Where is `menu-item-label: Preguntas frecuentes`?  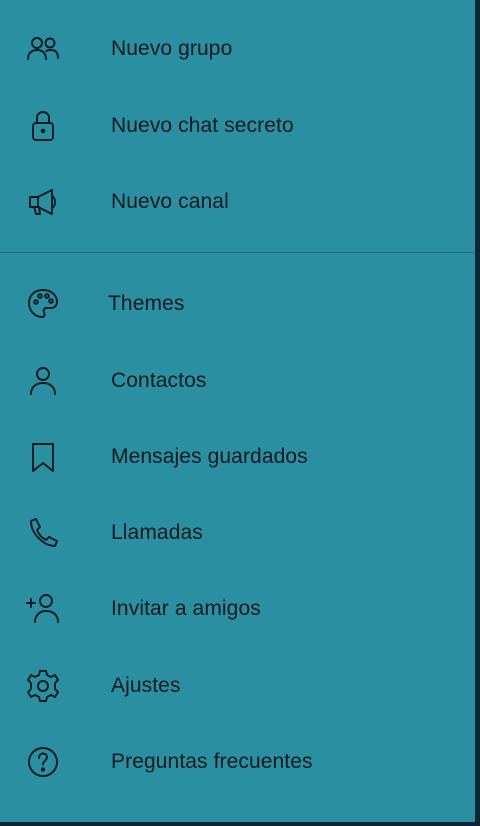 menu-item-label: Preguntas frecuentes is located at coordinates (212, 761).